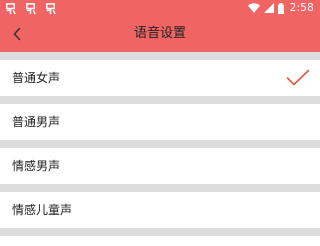  I want to click on voice-option-item: 普通男声, so click(160, 122).